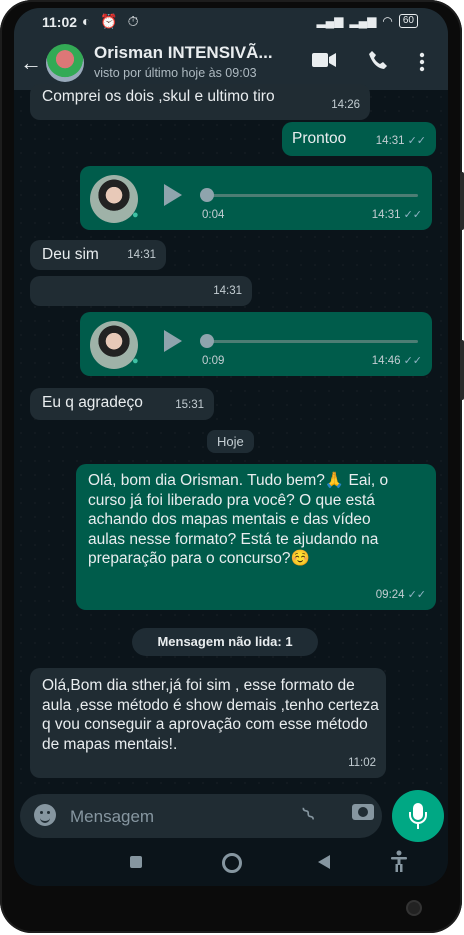 The width and height of the screenshot is (464, 935). I want to click on recents-icon, so click(136, 862).